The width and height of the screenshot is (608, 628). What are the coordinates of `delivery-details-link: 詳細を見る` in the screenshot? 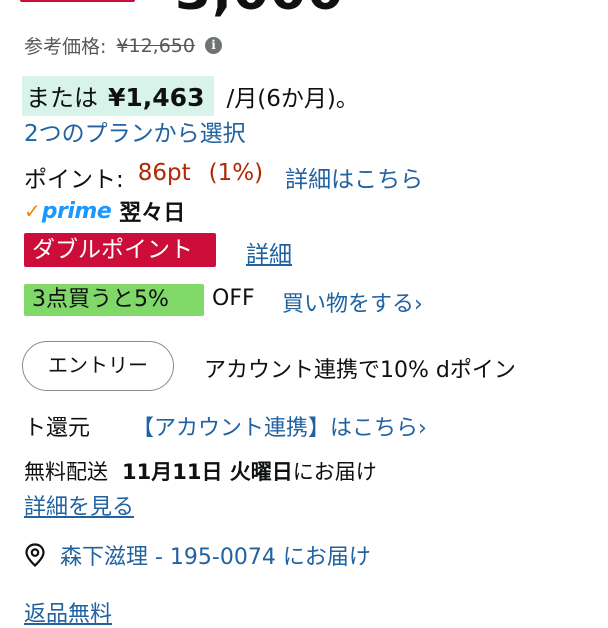 It's located at (79, 505).